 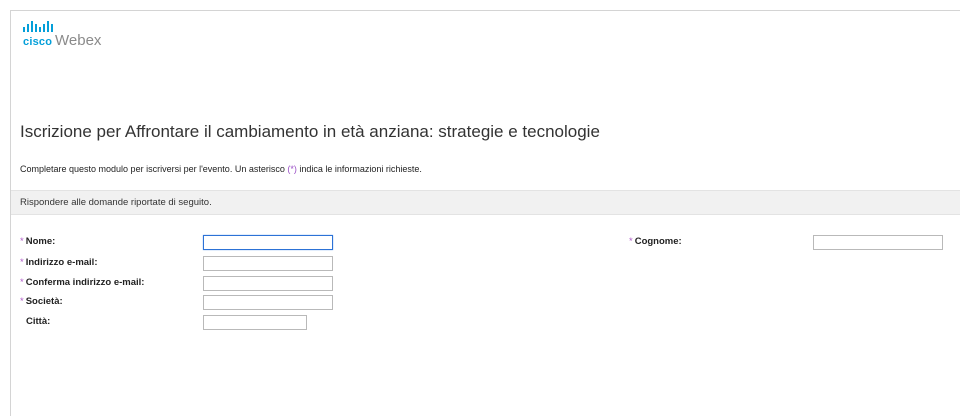 I want to click on cisco-wordmark: cisco, so click(x=38, y=42).